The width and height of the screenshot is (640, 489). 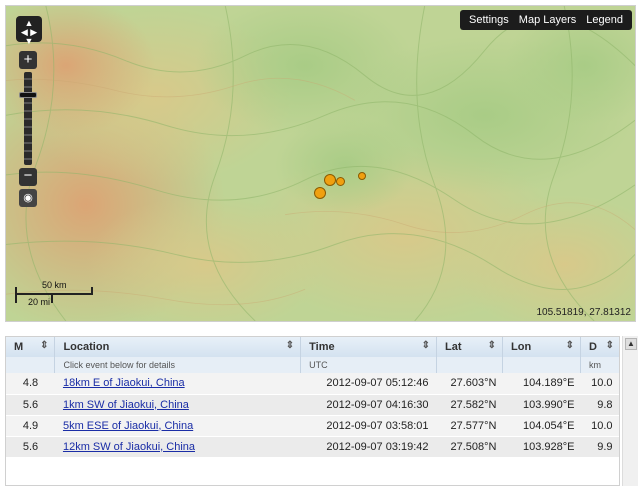 I want to click on depth-column-header: D ⇕, so click(x=599, y=347).